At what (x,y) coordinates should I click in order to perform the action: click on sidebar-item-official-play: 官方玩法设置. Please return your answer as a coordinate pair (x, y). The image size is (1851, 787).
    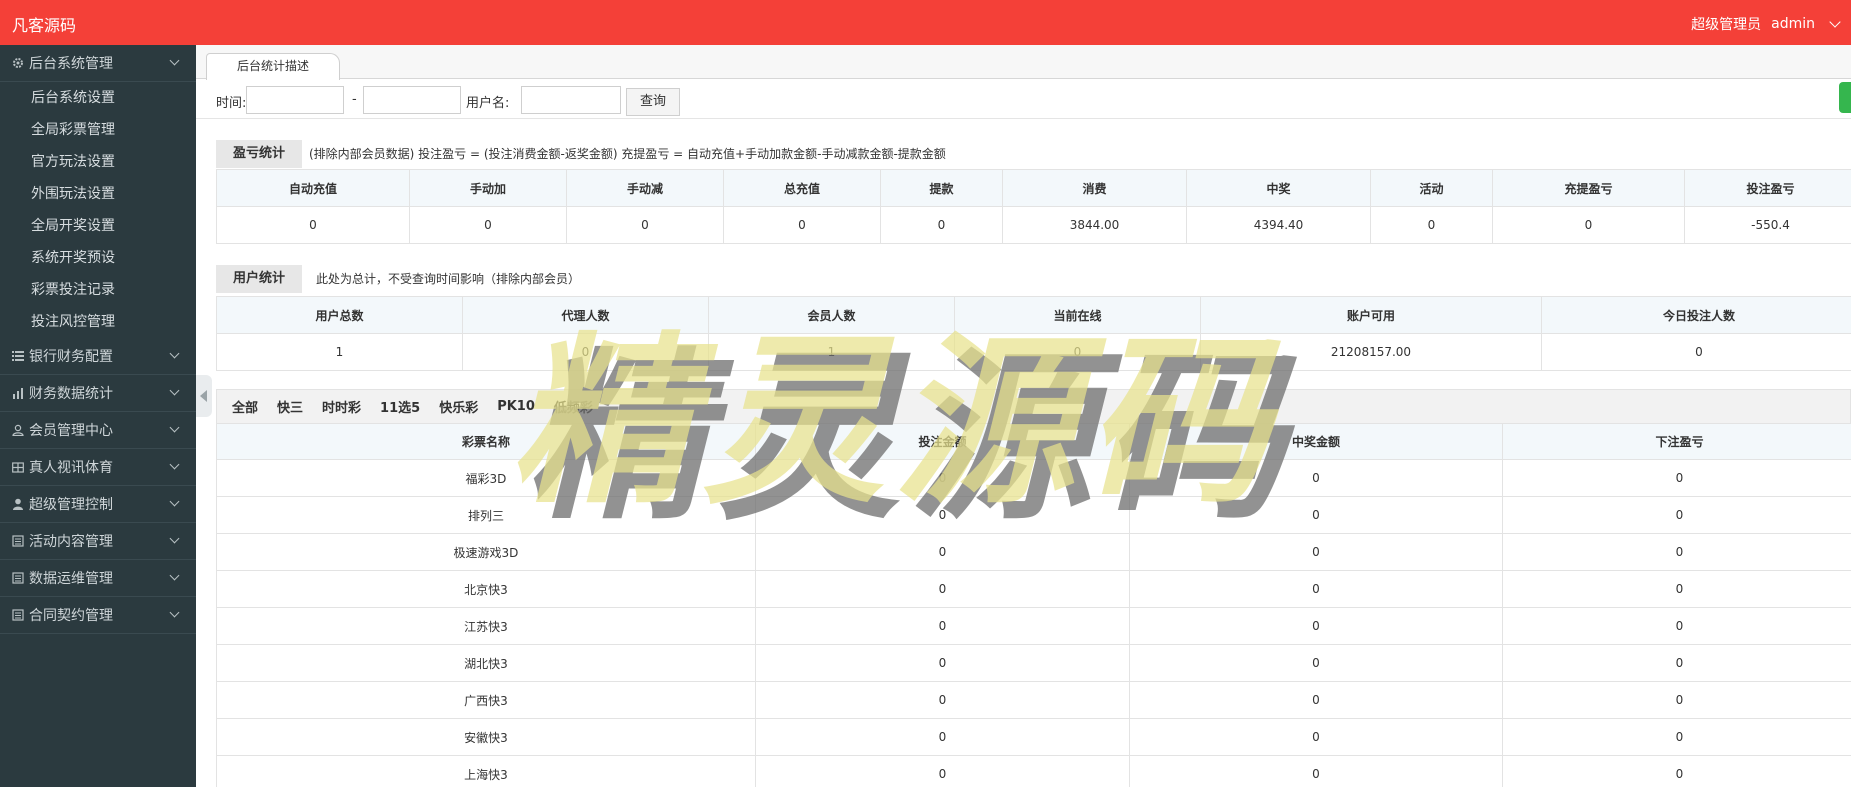
    Looking at the image, I should click on (98, 162).